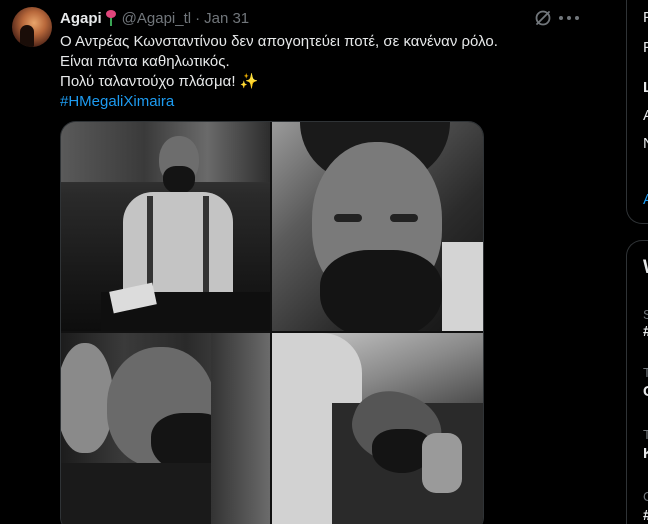 The height and width of the screenshot is (524, 648). I want to click on sidebar-card1-line-3: A, so click(645, 115).